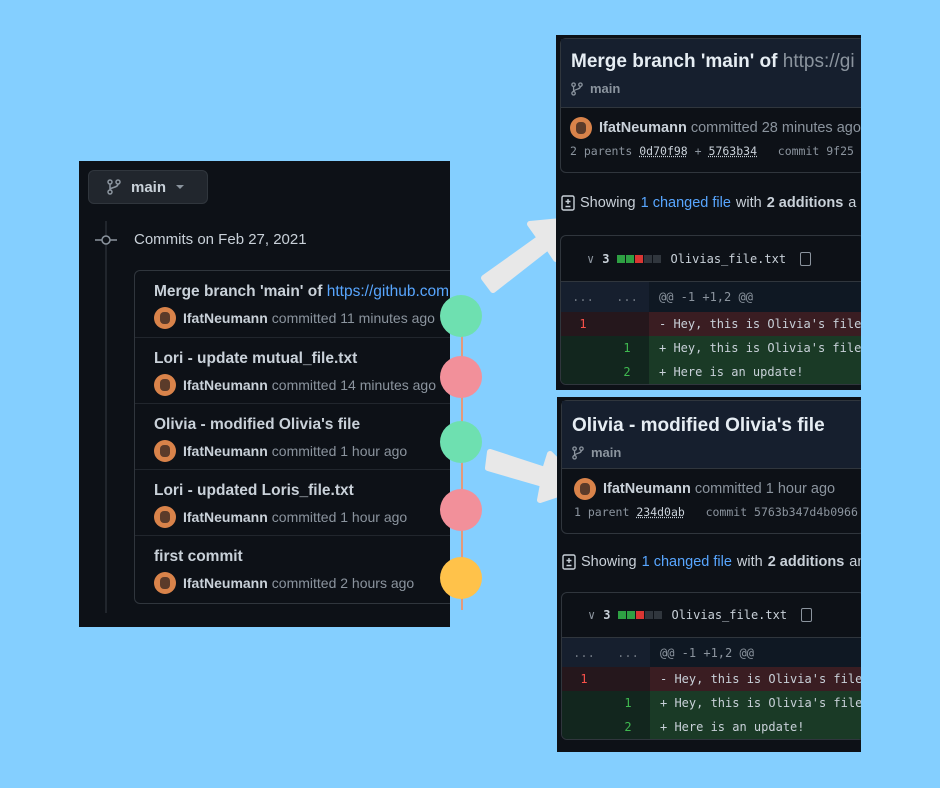 Image resolution: width=940 pixels, height=788 pixels. I want to click on diff-summary: Showing1 changed filewith2 additionsan, so click(711, 562).